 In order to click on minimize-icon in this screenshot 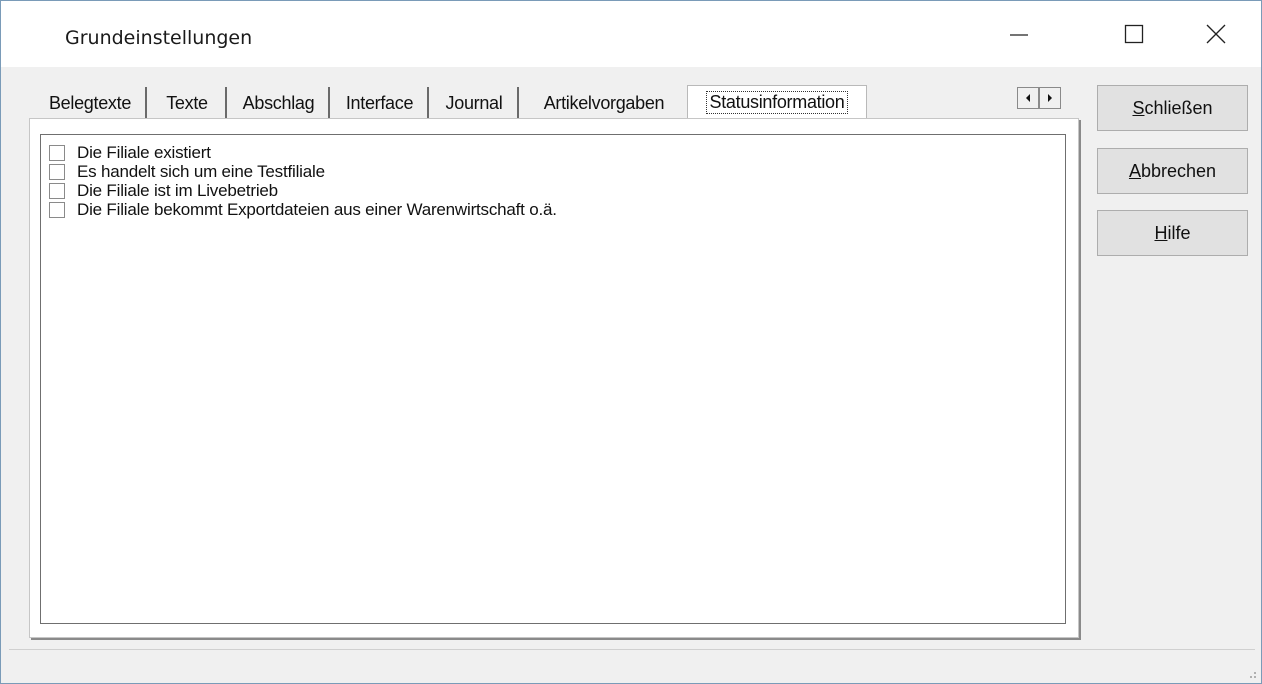, I will do `click(1019, 35)`.